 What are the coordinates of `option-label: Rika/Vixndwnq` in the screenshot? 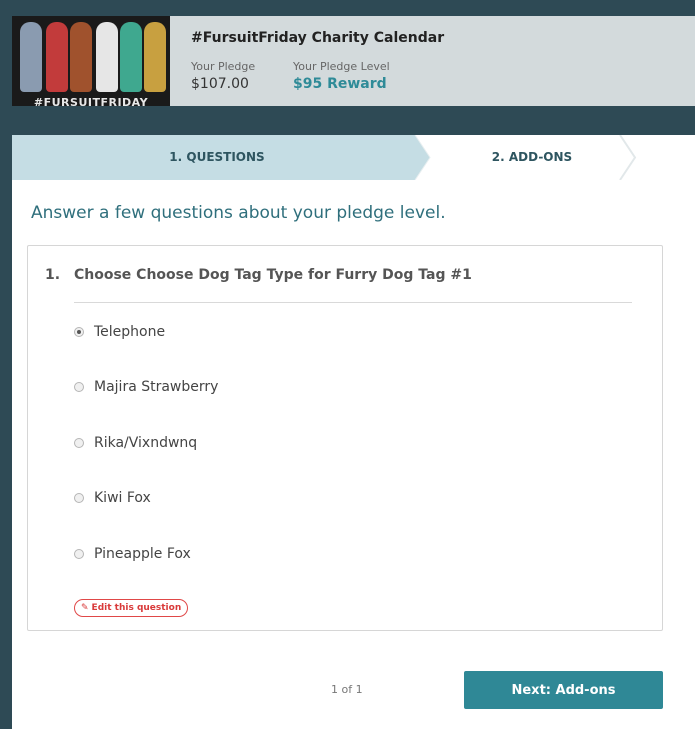 It's located at (146, 443).